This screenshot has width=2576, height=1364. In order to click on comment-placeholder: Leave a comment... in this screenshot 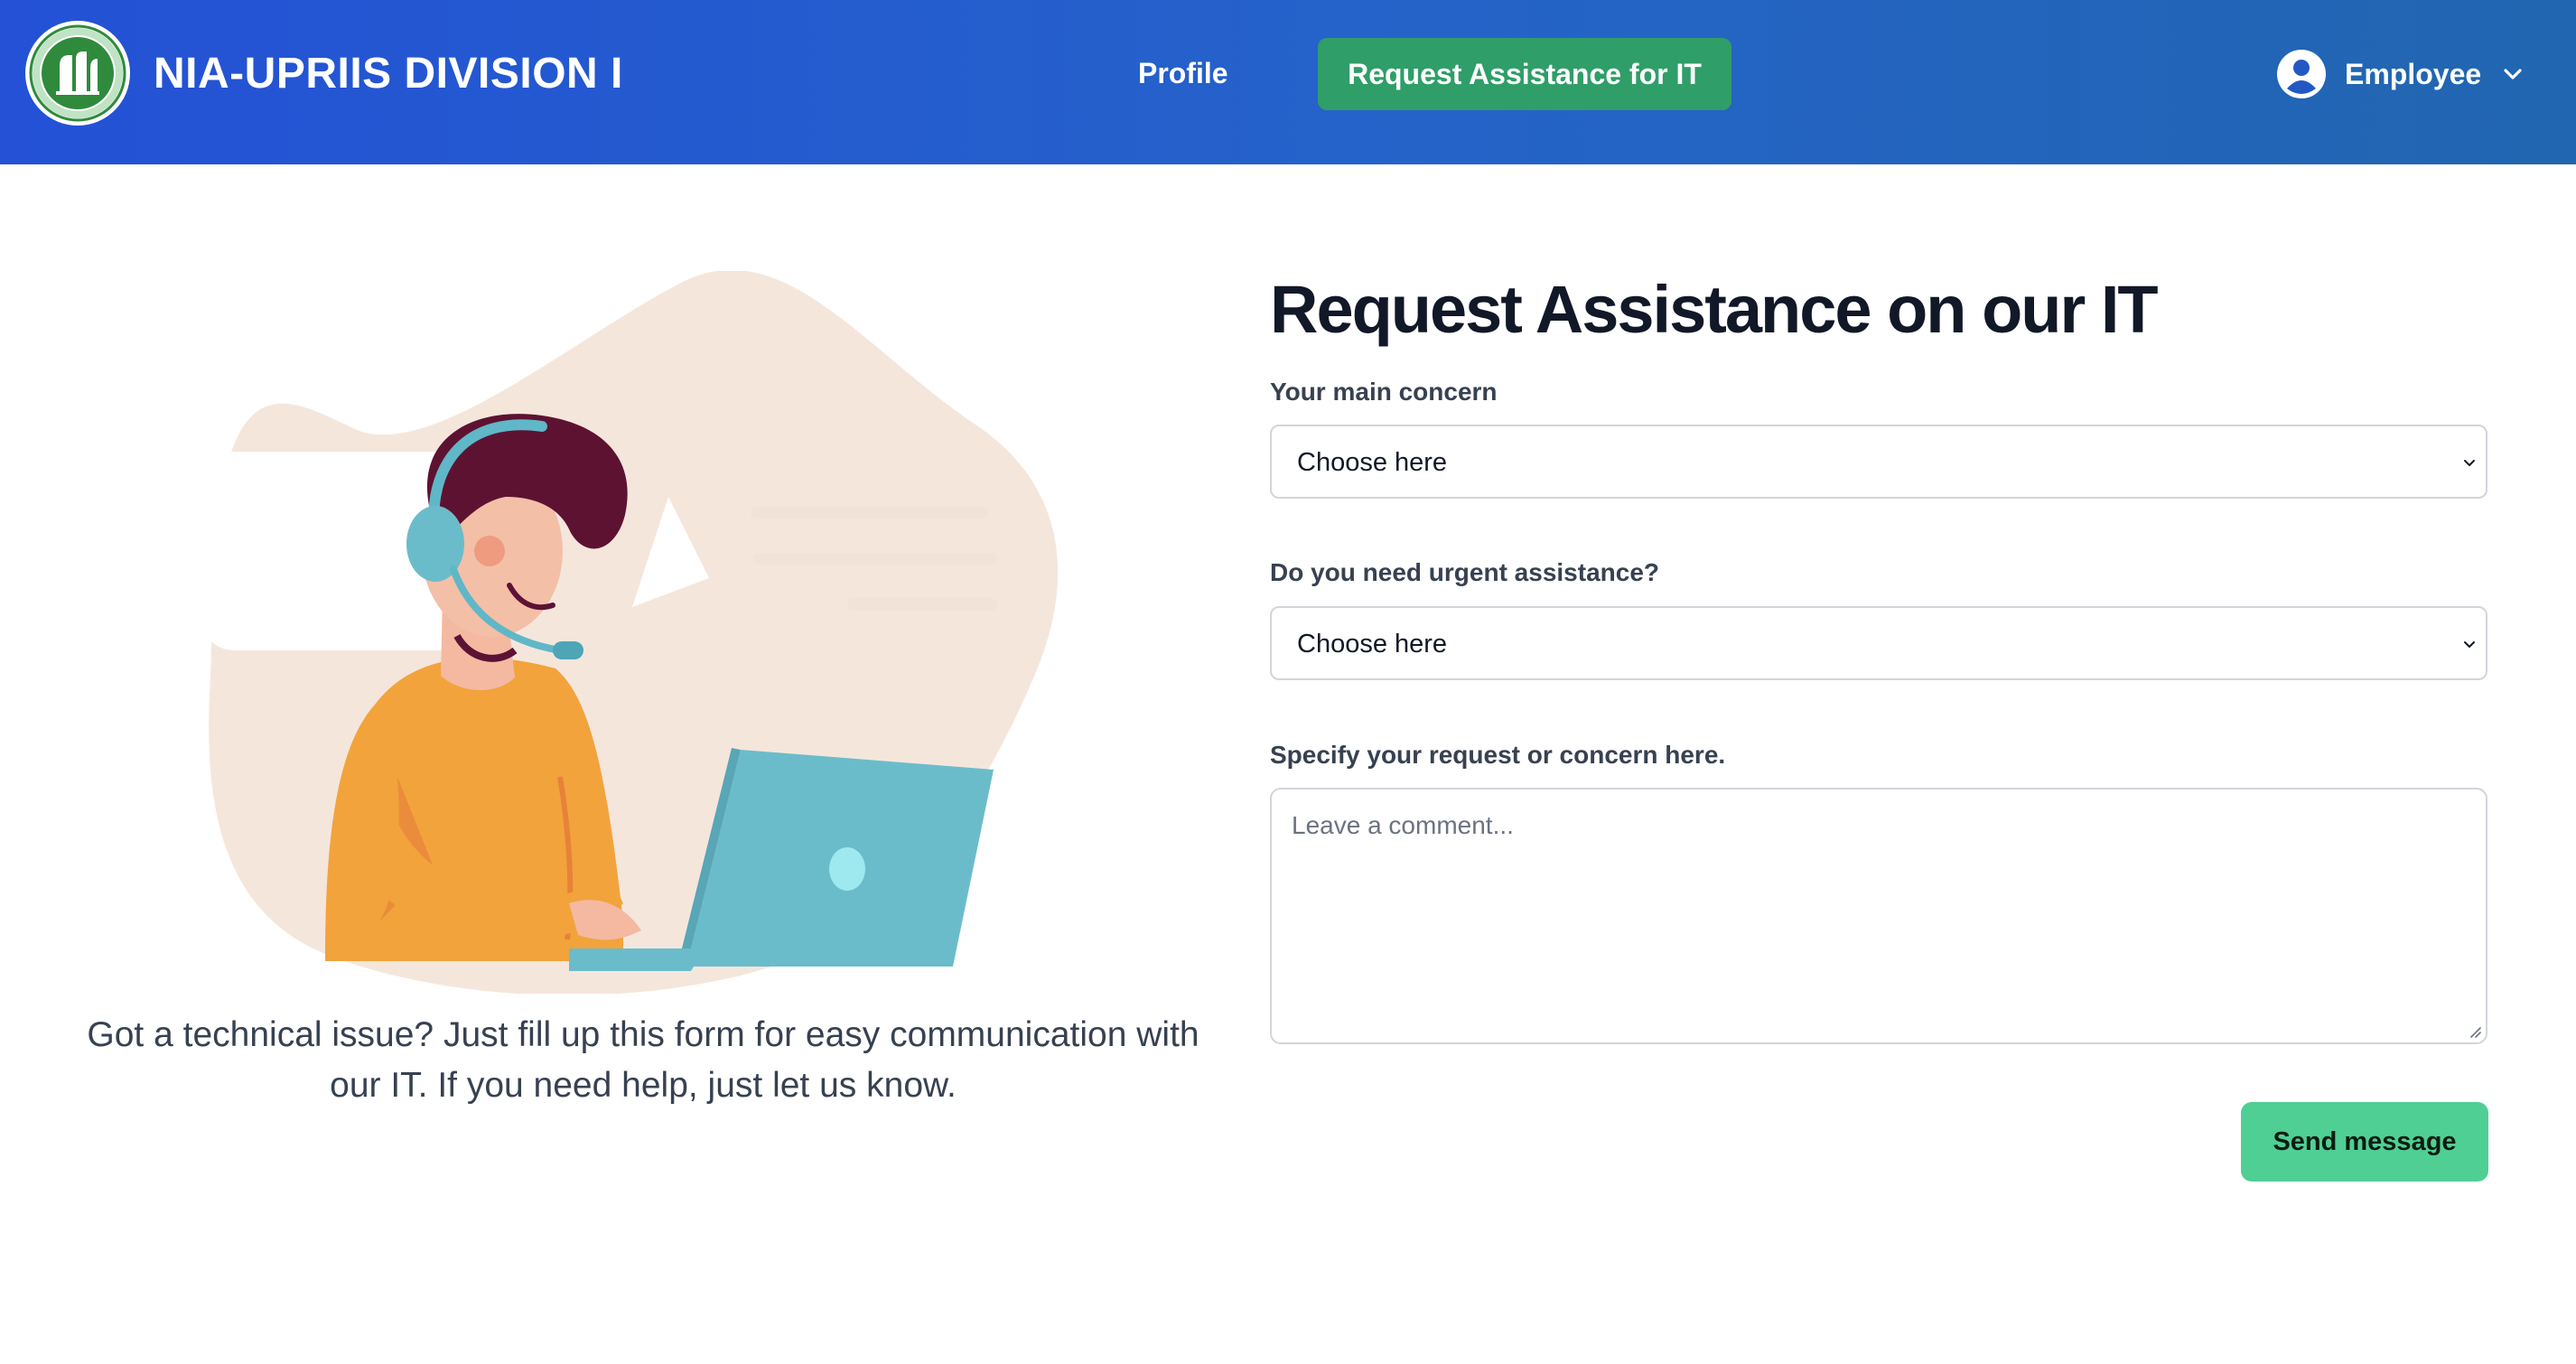, I will do `click(1403, 825)`.